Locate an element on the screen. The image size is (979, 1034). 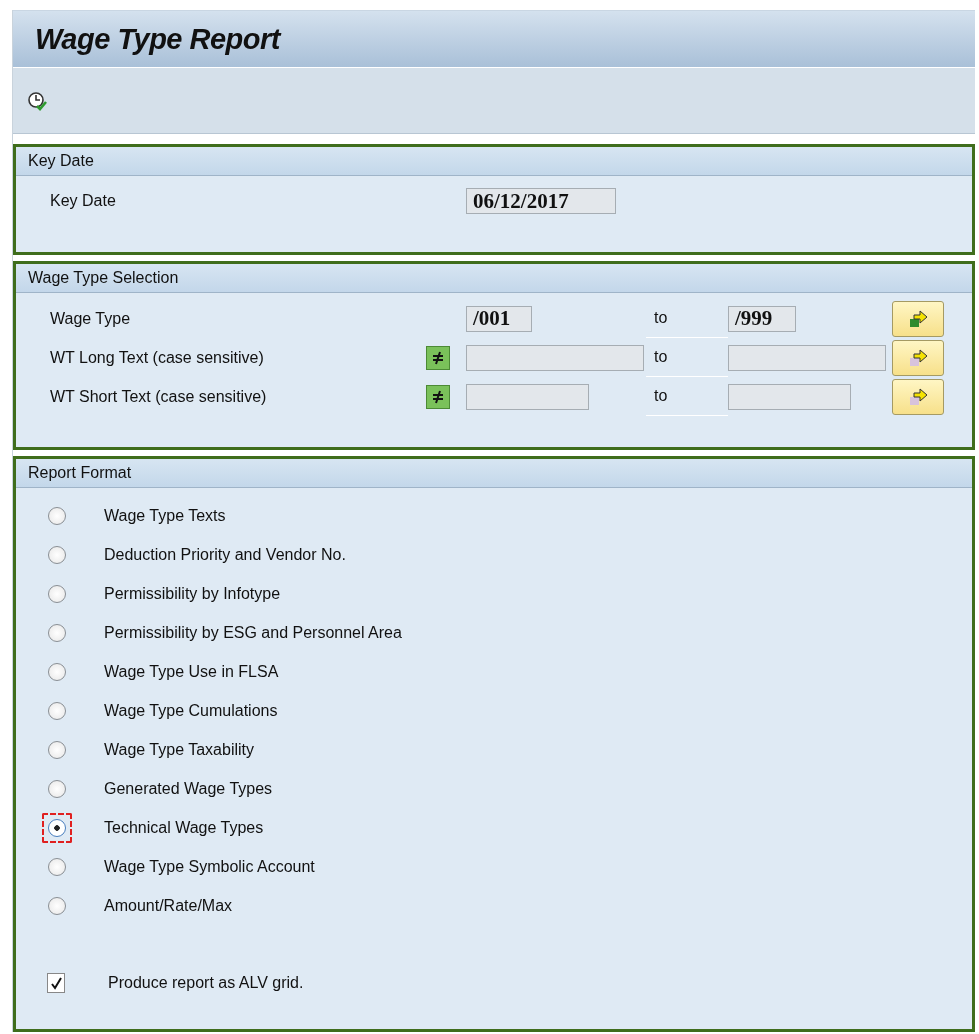
radio-label: Deduction Priority and Vendor No. is located at coordinates (225, 554).